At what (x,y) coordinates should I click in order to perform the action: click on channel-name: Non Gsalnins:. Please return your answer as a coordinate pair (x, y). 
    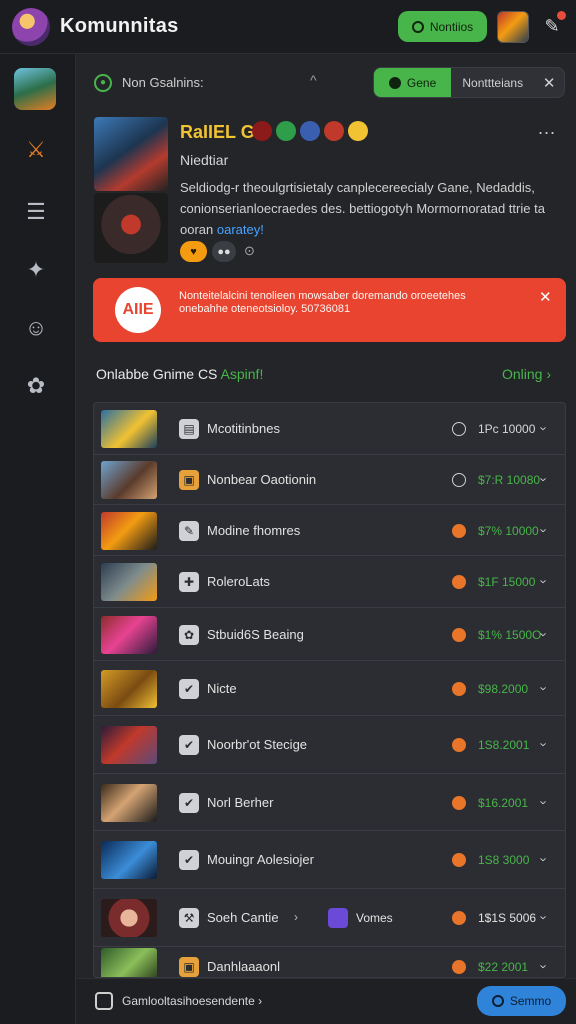
    Looking at the image, I should click on (163, 82).